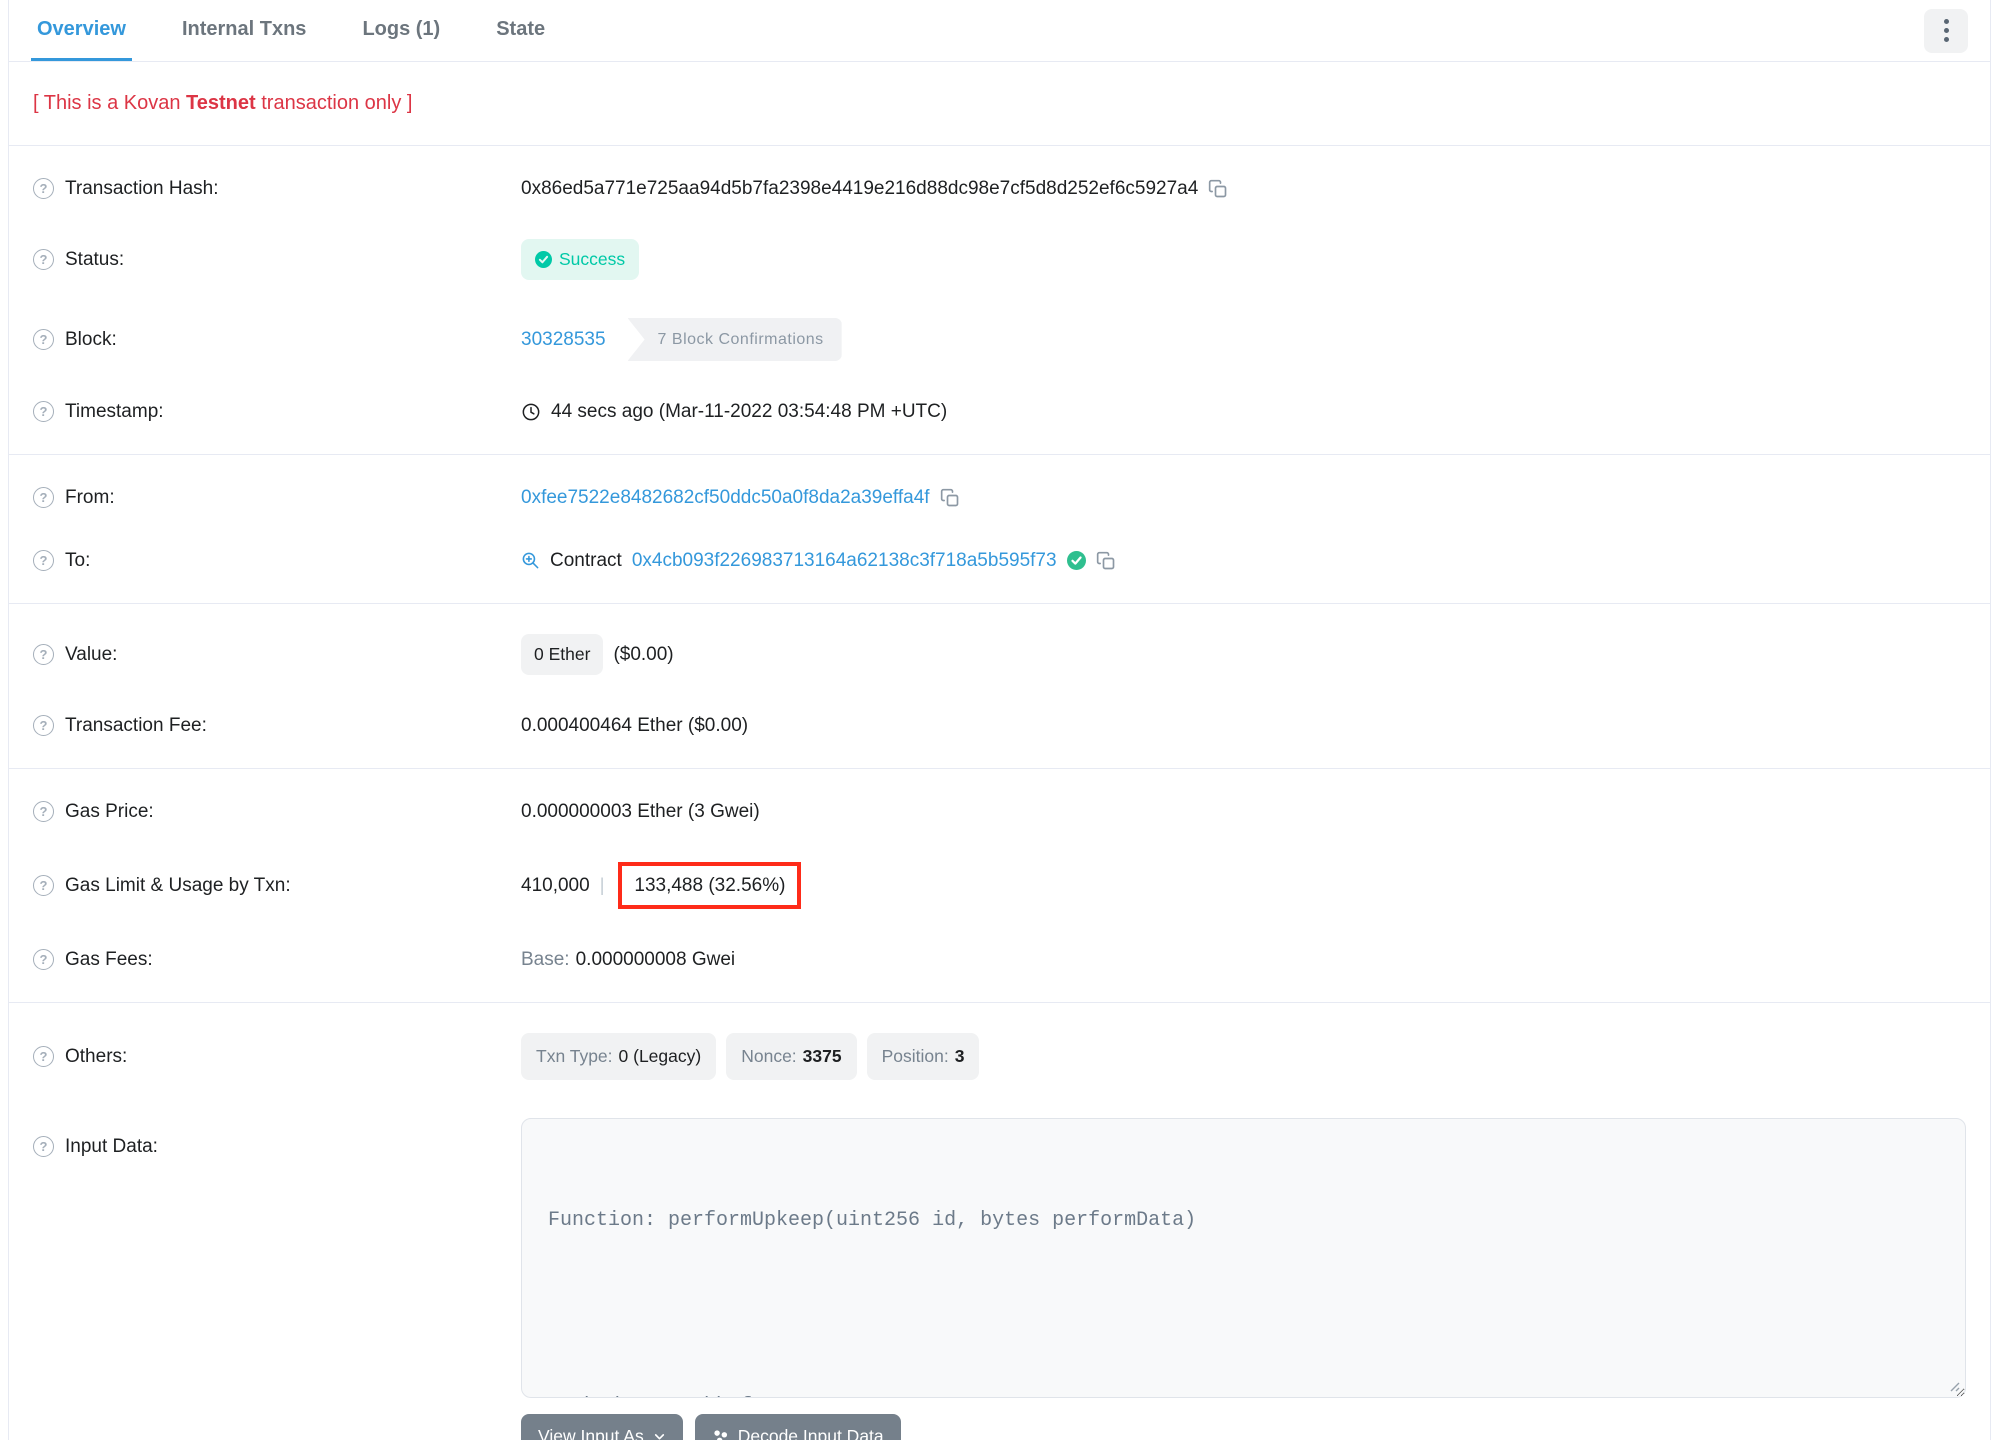  What do you see at coordinates (111, 1146) in the screenshot?
I see `input-data-label: Input Data:` at bounding box center [111, 1146].